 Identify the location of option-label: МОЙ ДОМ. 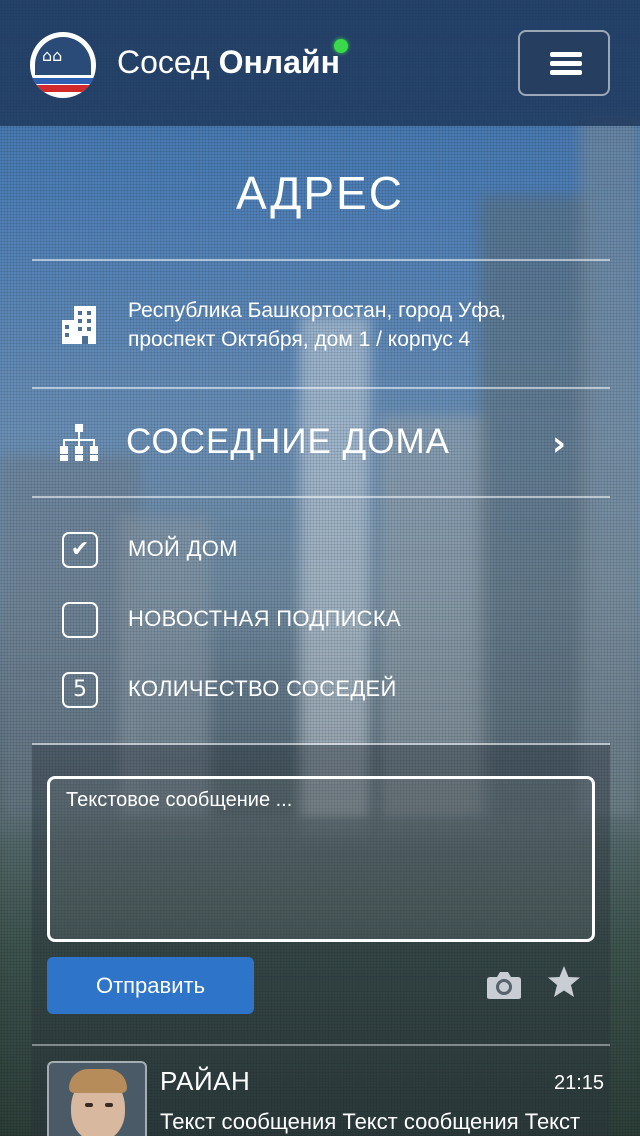
(183, 548).